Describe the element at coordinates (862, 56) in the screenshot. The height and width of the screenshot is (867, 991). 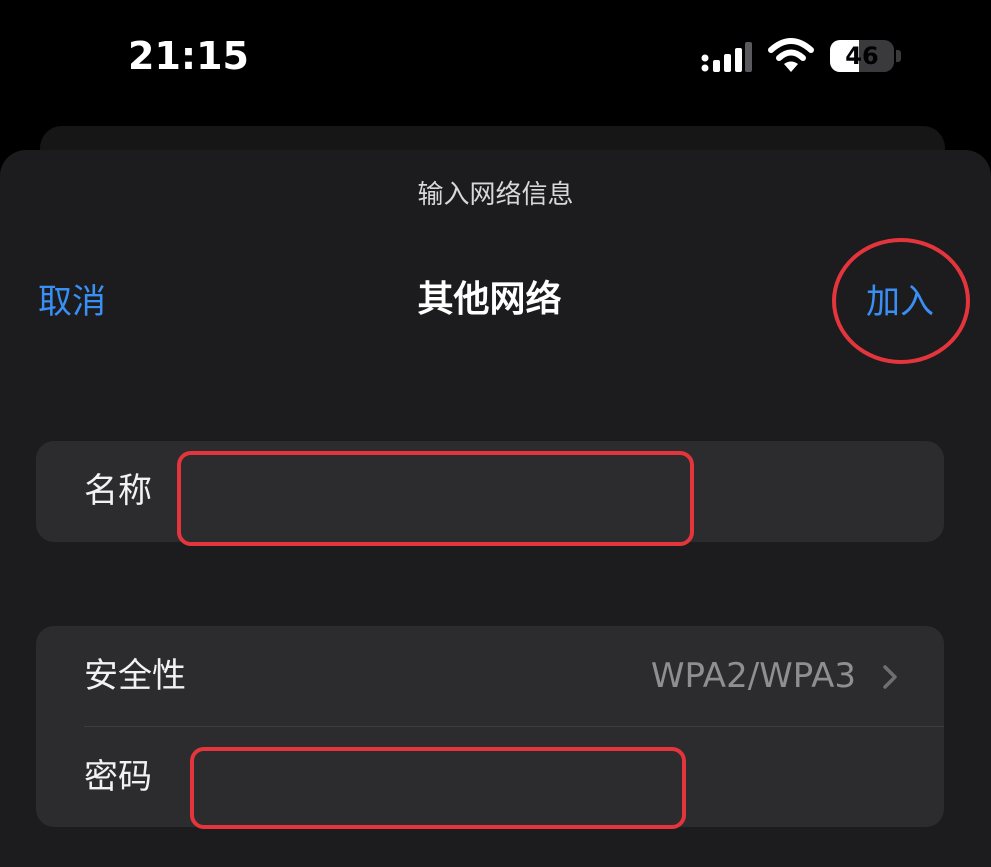
I see `battery-level: 46` at that location.